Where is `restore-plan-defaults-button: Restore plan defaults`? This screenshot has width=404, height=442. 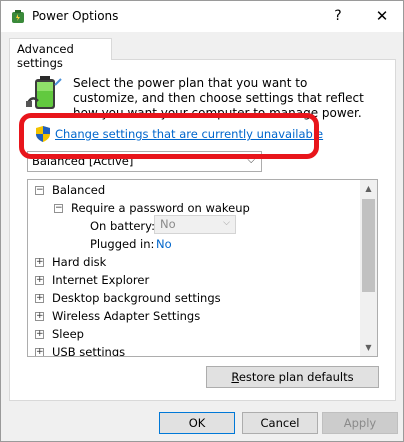 restore-plan-defaults-button: Restore plan defaults is located at coordinates (292, 377).